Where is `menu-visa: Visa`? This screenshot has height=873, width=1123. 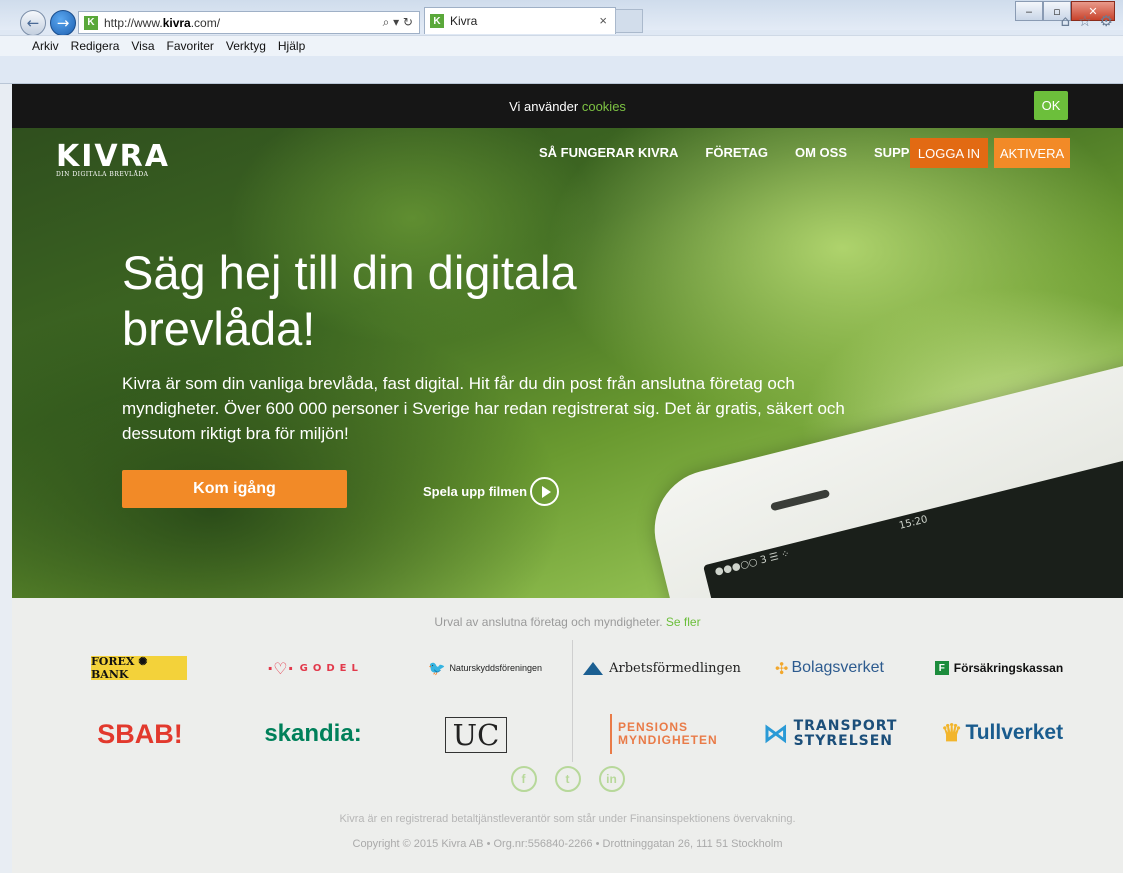
menu-visa: Visa is located at coordinates (142, 46).